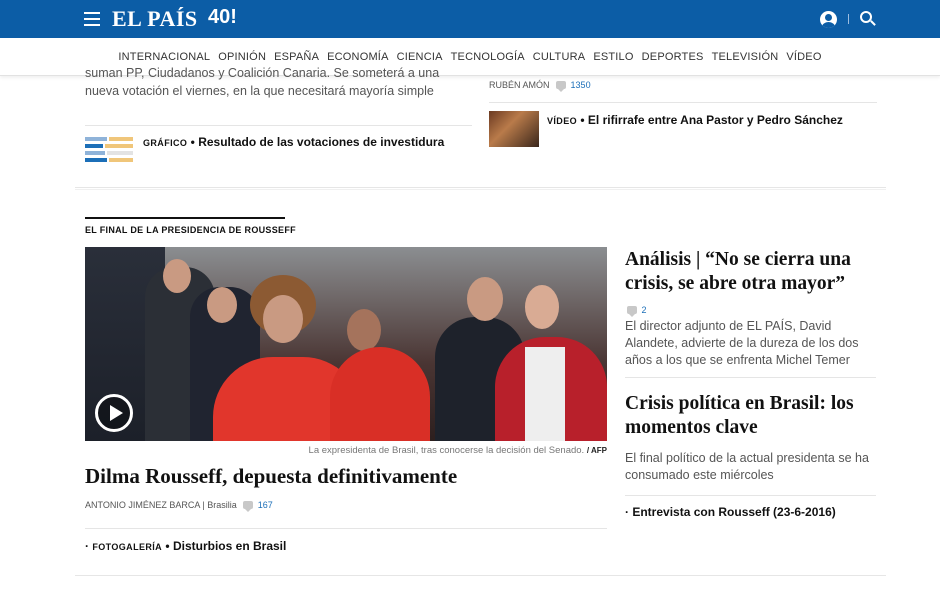 The height and width of the screenshot is (590, 940). What do you see at coordinates (613, 57) in the screenshot?
I see `nav-item-estilo: ESTILO` at bounding box center [613, 57].